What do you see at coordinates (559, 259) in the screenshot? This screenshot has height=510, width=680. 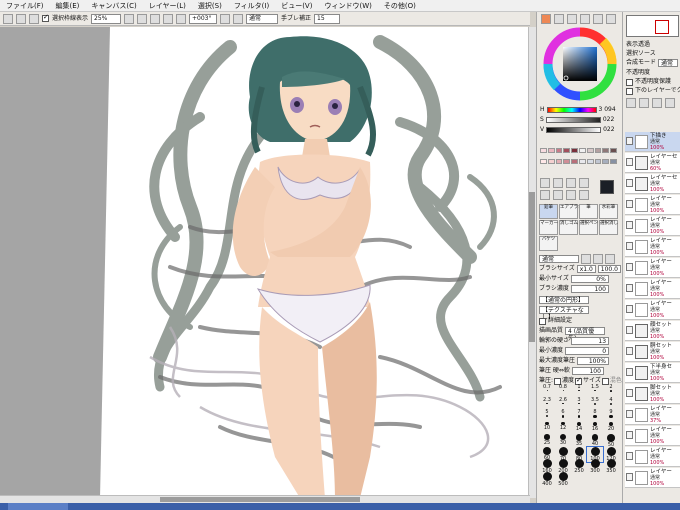 I see `brush-mode-select: 通常` at bounding box center [559, 259].